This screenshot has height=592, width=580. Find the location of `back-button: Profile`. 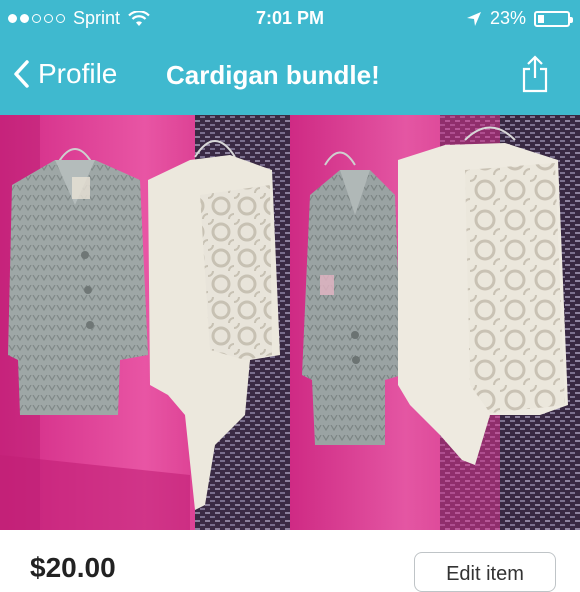

back-button: Profile is located at coordinates (64, 74).